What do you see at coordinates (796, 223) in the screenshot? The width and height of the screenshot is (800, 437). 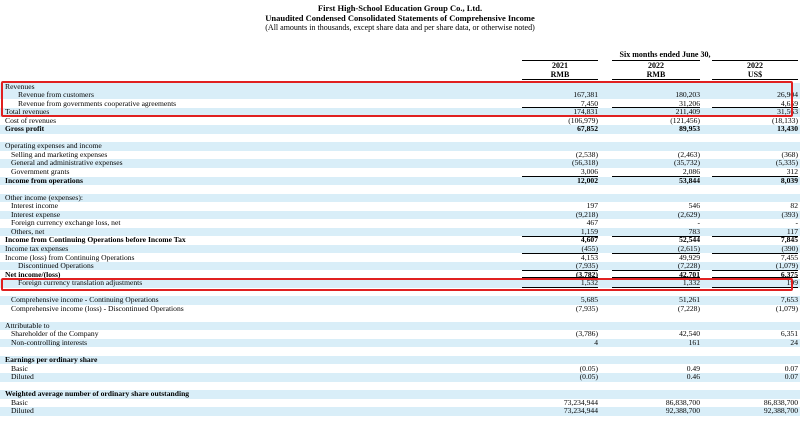 I see `row-value-col3: -` at bounding box center [796, 223].